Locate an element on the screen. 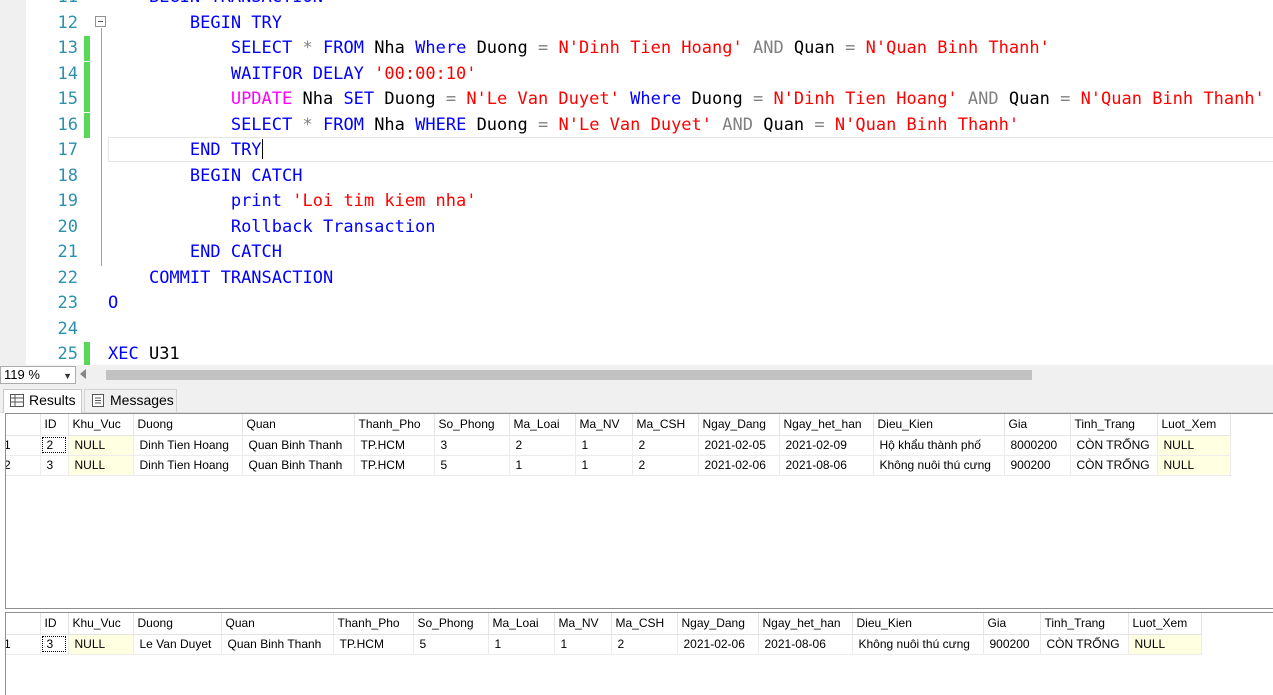  zoom-dropdown: 119 % ▼ is located at coordinates (38, 375).